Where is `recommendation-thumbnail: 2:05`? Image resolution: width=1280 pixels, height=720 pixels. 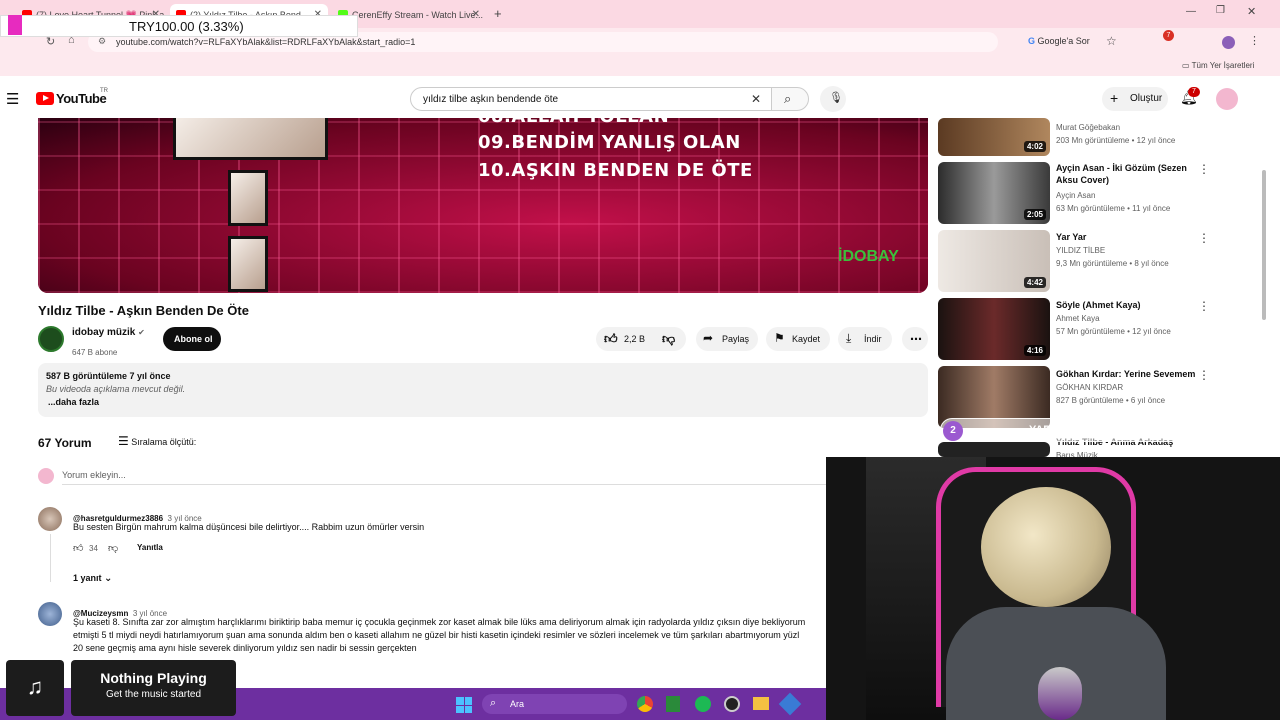
recommendation-thumbnail: 2:05 is located at coordinates (994, 193).